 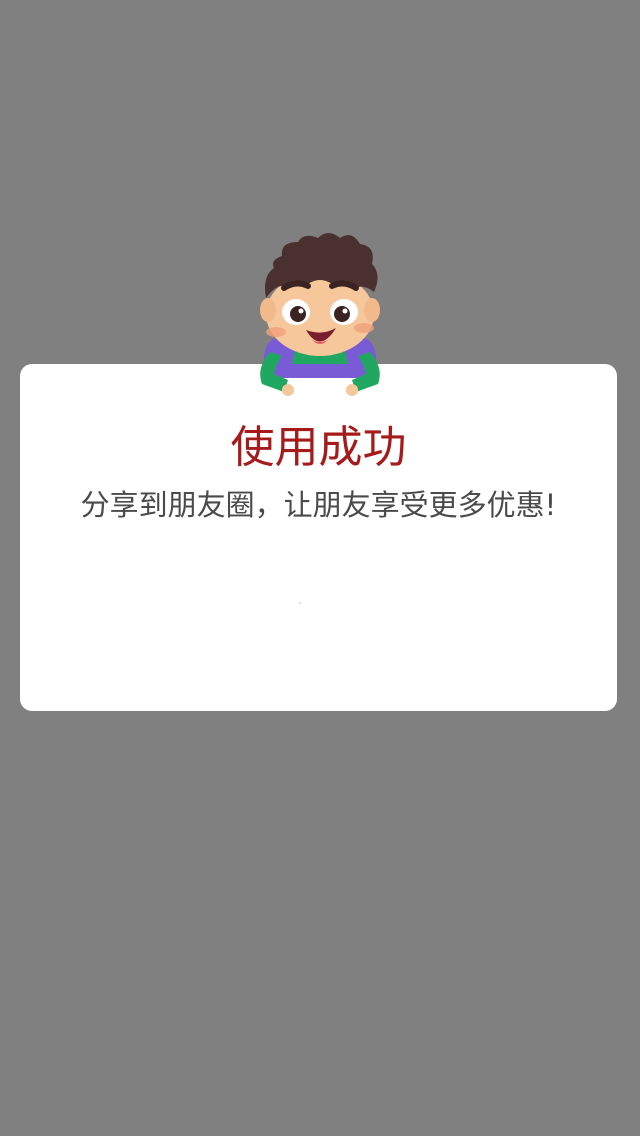 I want to click on dialog-message: 分享到朋友圈，让朋友享受更多优惠!, so click(x=318, y=505).